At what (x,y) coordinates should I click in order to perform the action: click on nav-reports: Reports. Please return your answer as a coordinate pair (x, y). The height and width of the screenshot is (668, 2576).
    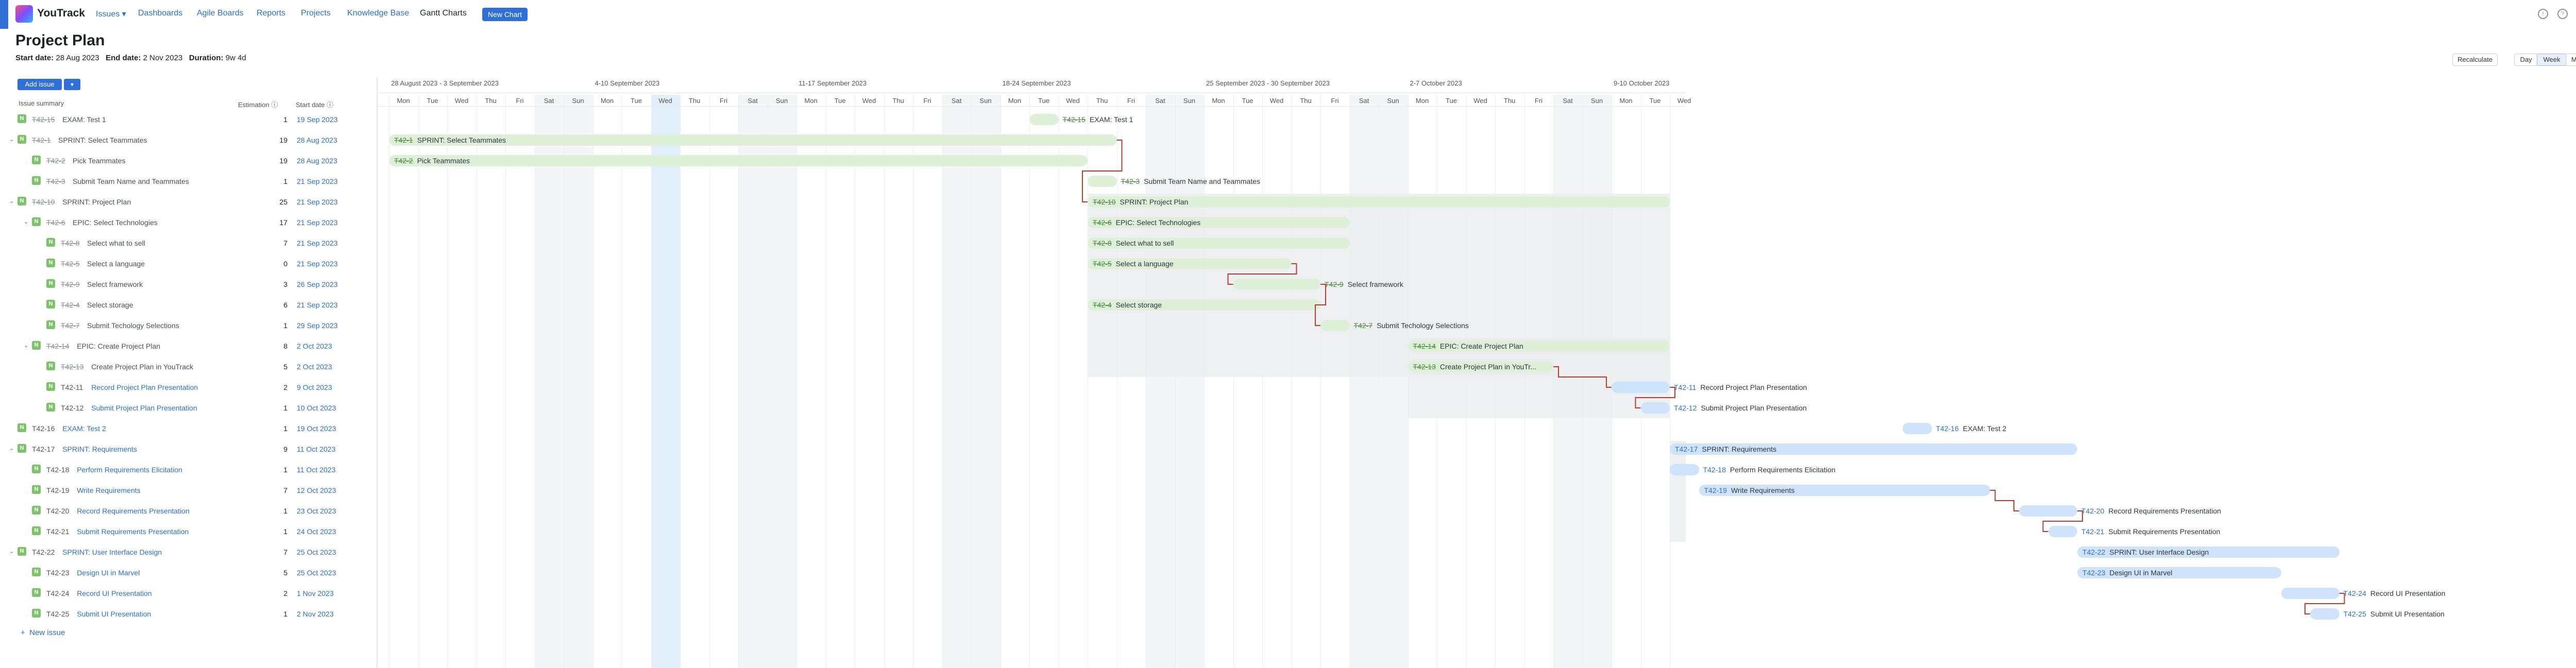
    Looking at the image, I should click on (271, 13).